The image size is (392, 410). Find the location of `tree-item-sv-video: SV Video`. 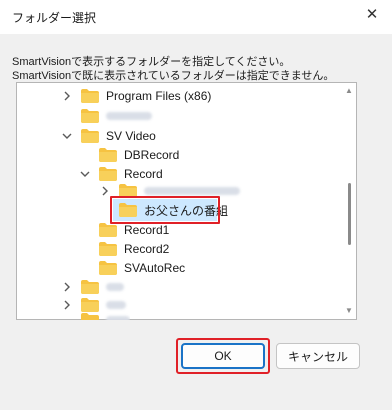

tree-item-sv-video: SV Video is located at coordinates (109, 136).